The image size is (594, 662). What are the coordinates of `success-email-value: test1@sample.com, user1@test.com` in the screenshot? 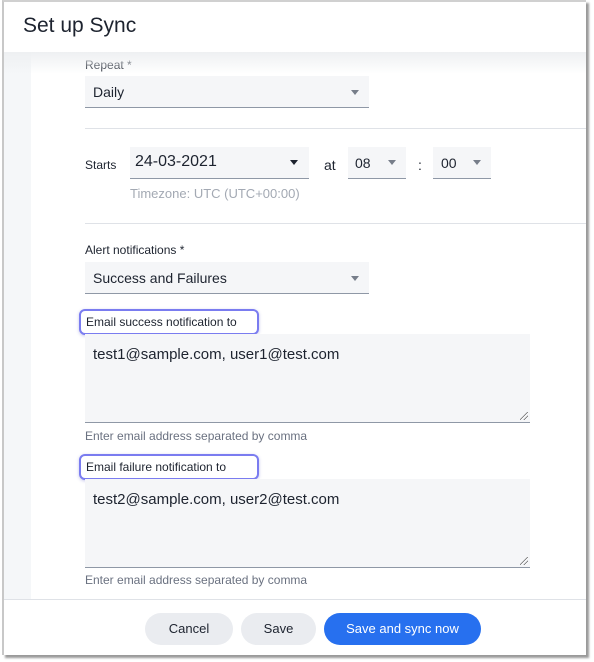 It's located at (216, 354).